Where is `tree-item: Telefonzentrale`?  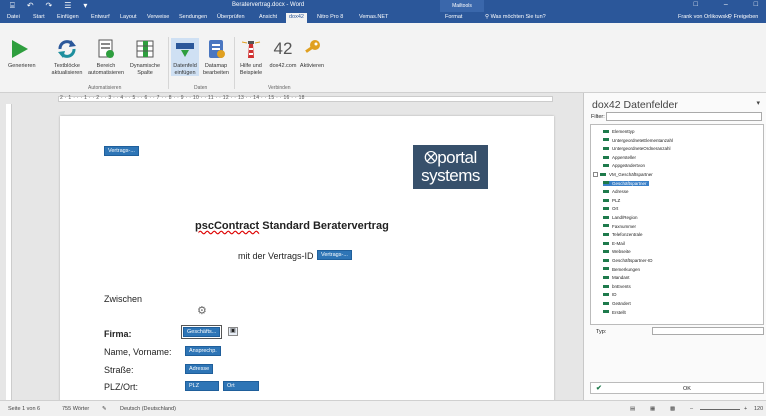
tree-item: Telefonzentrale is located at coordinates (623, 234).